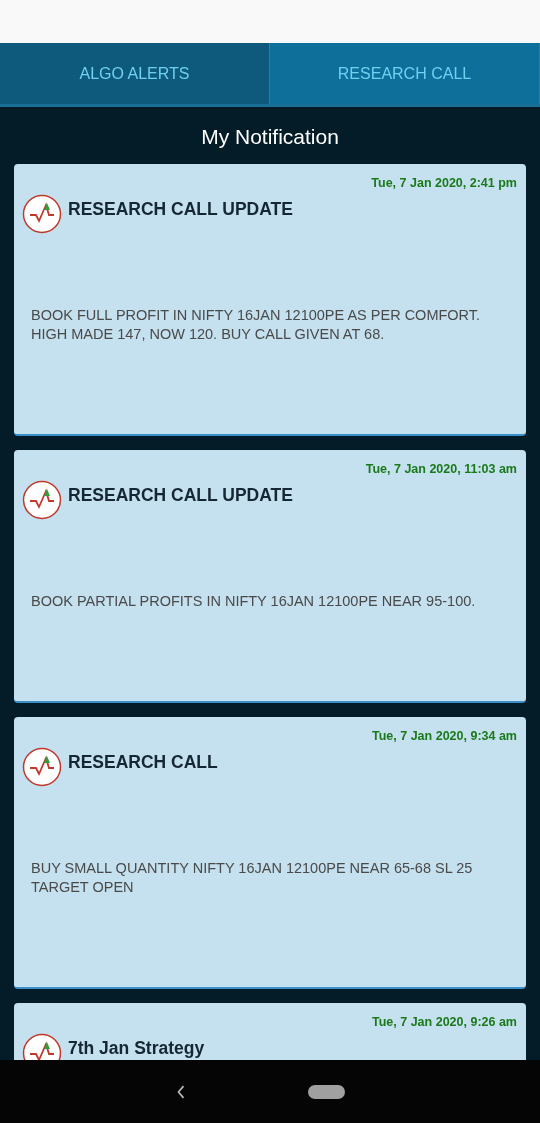 This screenshot has width=540, height=1123. Describe the element at coordinates (443, 183) in the screenshot. I see `notification-date: Tue, 7 Jan 2020, 2:41 pm` at that location.